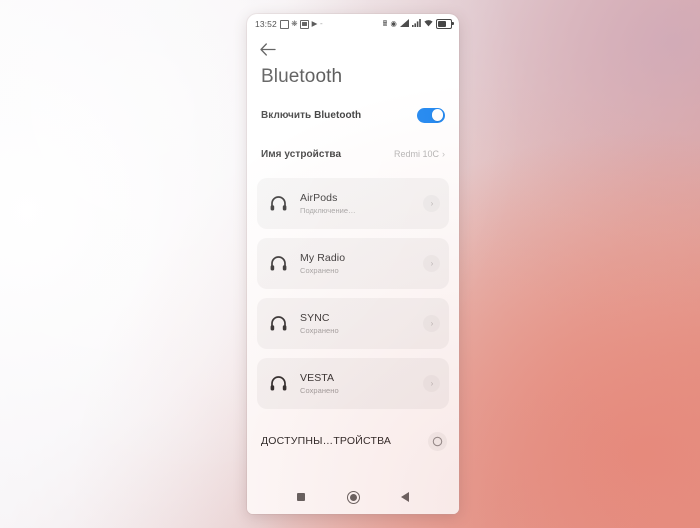 The image size is (700, 528). What do you see at coordinates (437, 441) in the screenshot?
I see `refresh-spinner-icon` at bounding box center [437, 441].